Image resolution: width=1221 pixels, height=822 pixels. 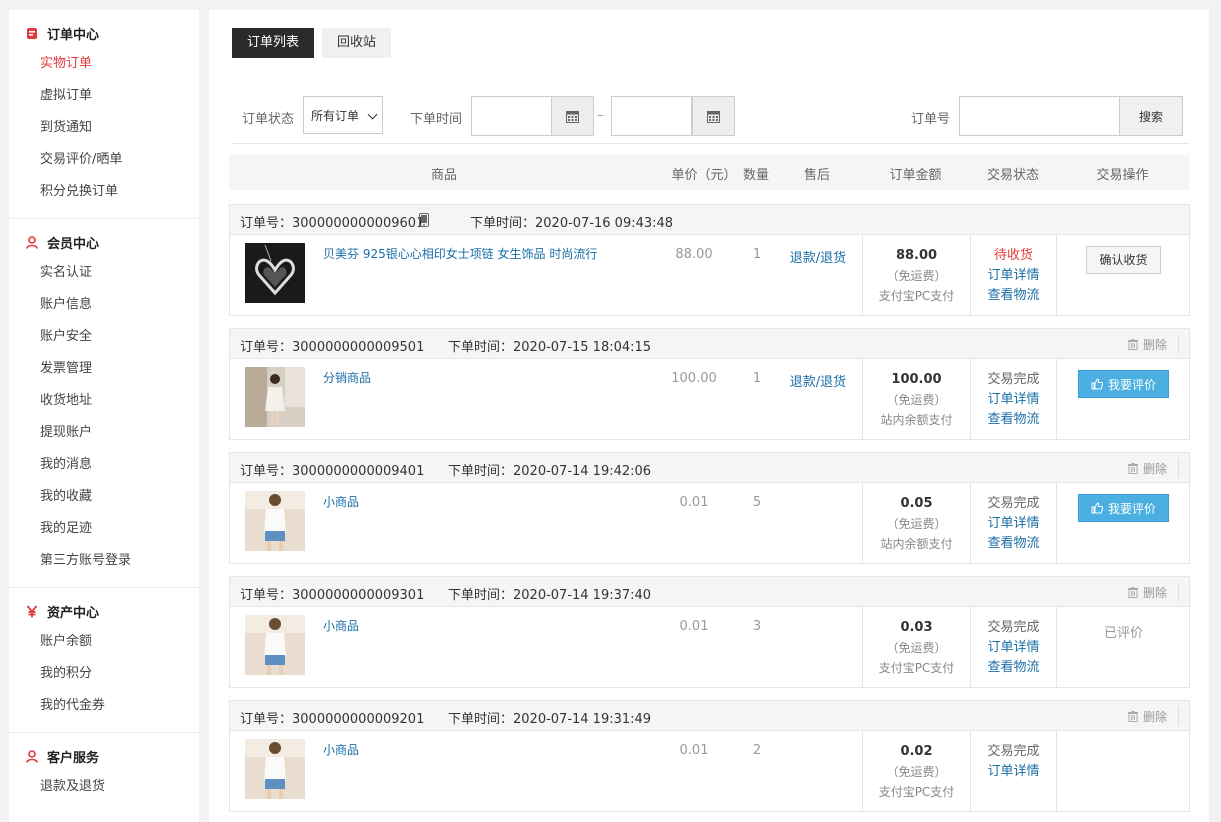 I want to click on freight-note: （免运费）, so click(x=916, y=276).